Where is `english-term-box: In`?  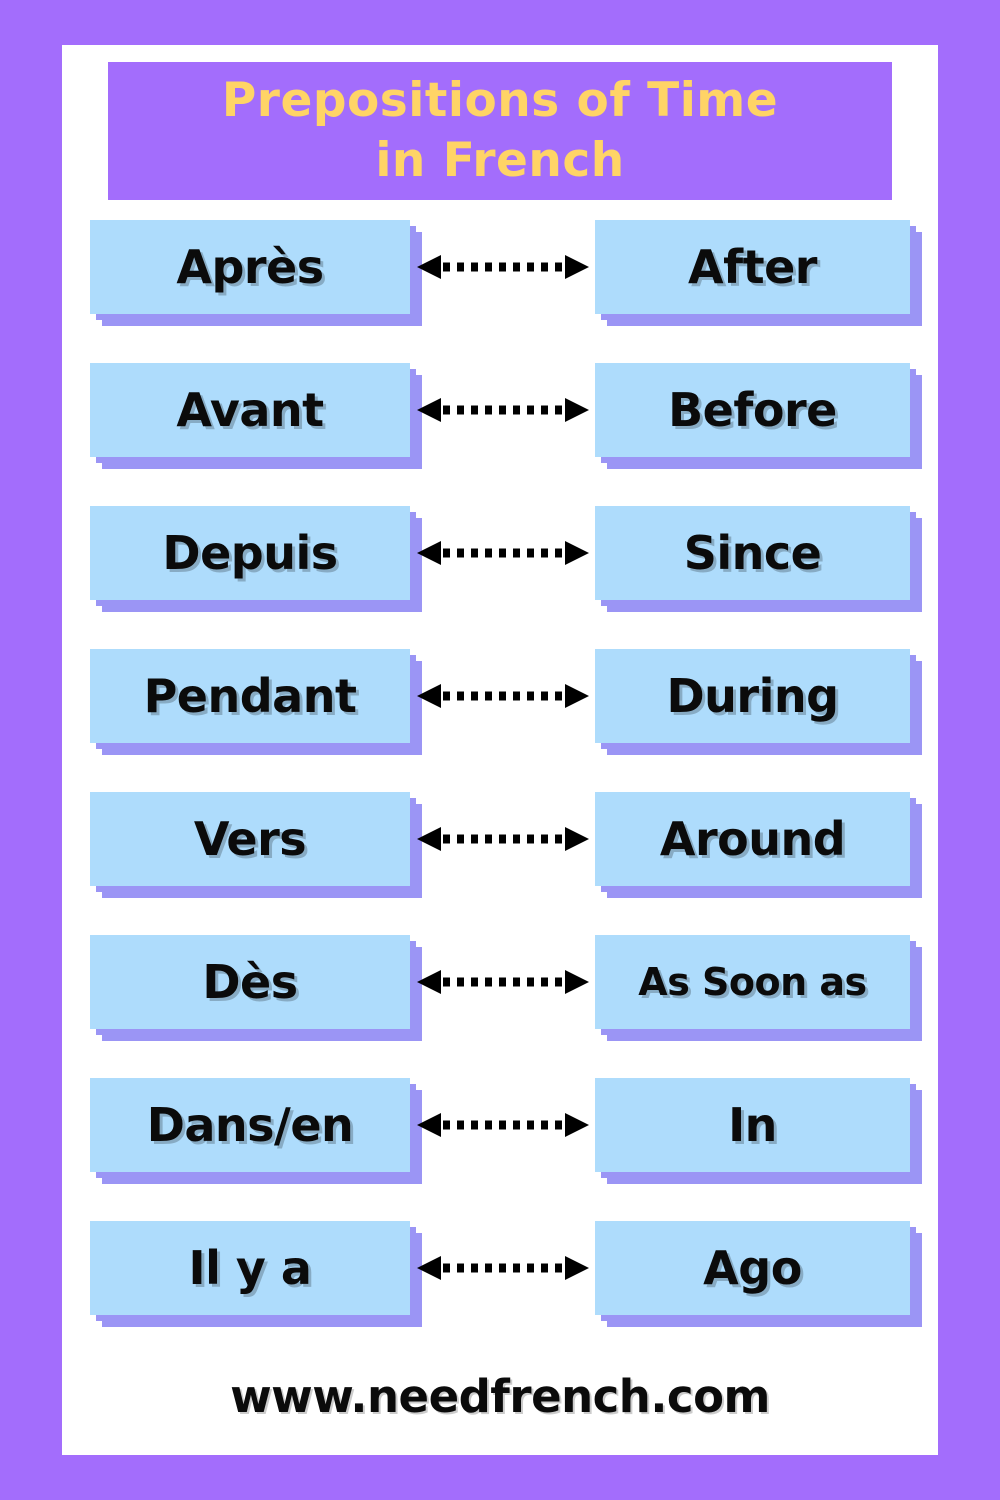 english-term-box: In is located at coordinates (758, 1131).